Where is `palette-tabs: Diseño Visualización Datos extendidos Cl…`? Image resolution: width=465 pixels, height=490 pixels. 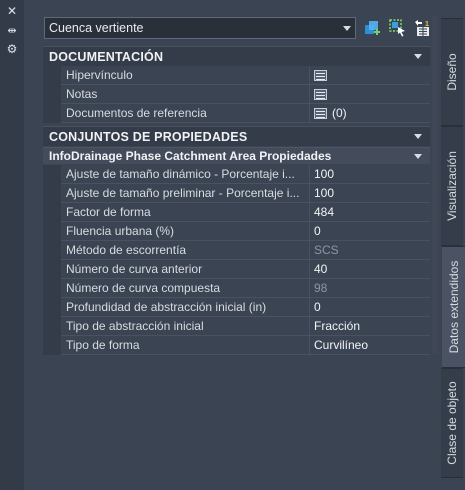
palette-tabs: Diseño Visualización Datos extendidos Cl… is located at coordinates (453, 245).